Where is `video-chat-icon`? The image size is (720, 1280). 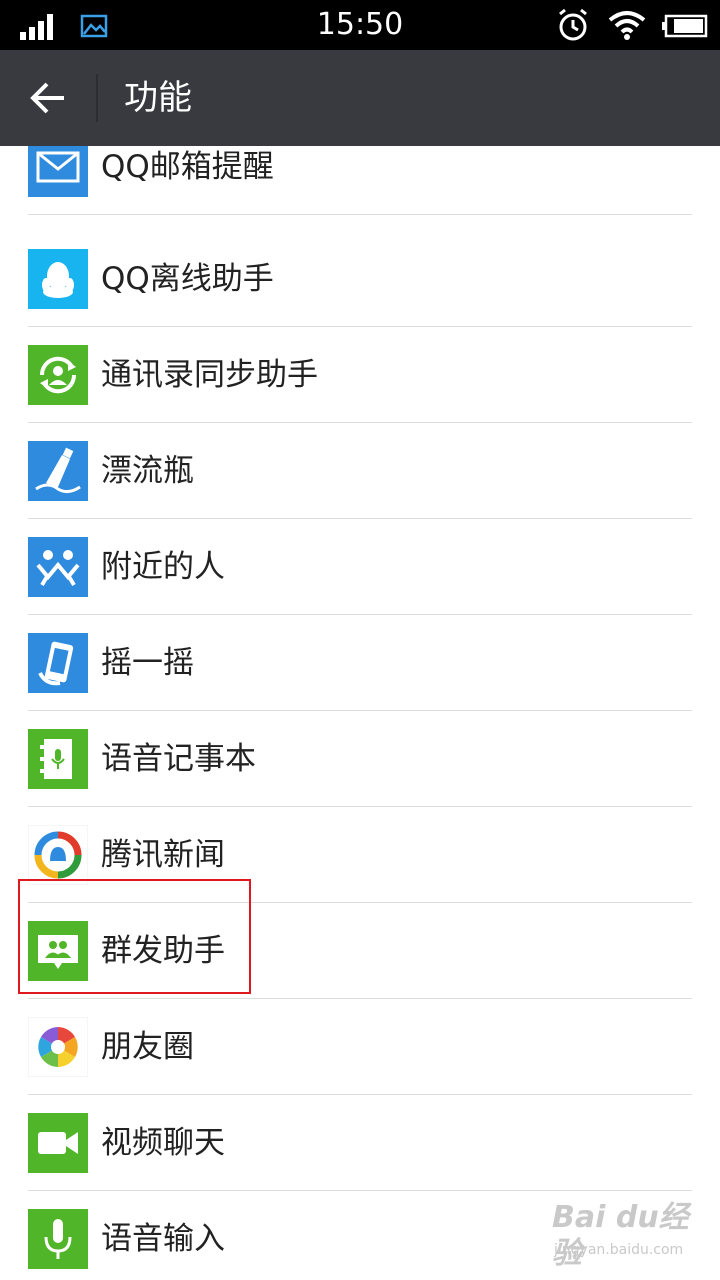
video-chat-icon is located at coordinates (58, 1143).